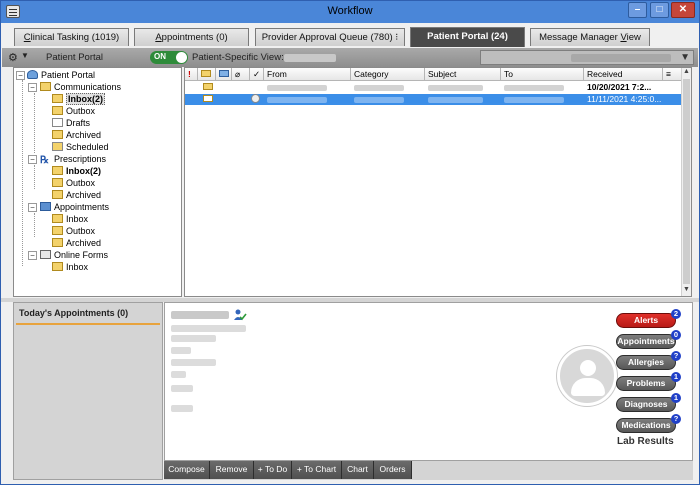 The width and height of the screenshot is (700, 485). I want to click on tree-ap-inbox: Inbox, so click(70, 219).